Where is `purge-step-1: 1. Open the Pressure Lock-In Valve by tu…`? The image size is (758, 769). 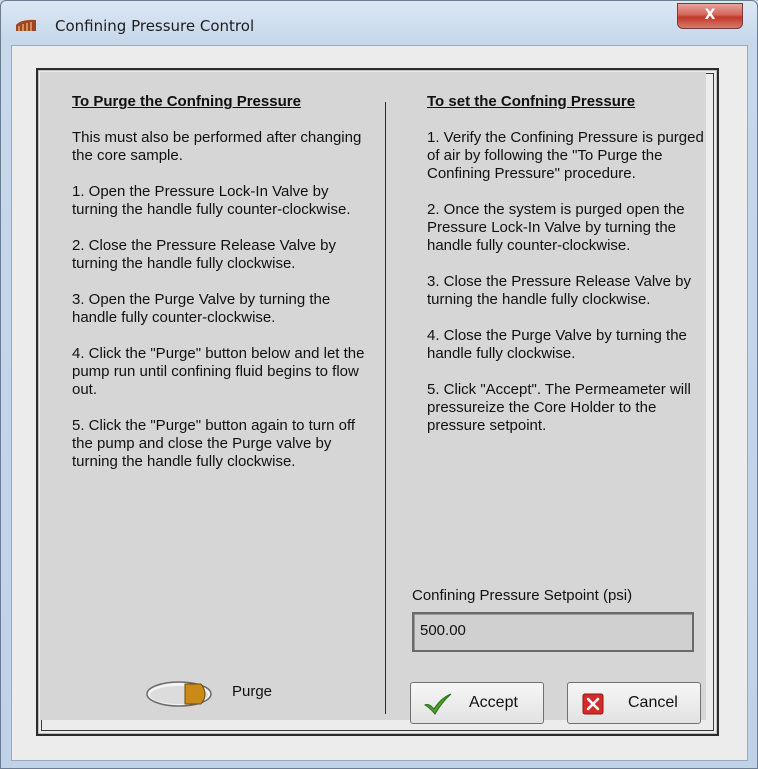
purge-step-1: 1. Open the Pressure Lock-In Valve by tu… is located at coordinates (211, 200).